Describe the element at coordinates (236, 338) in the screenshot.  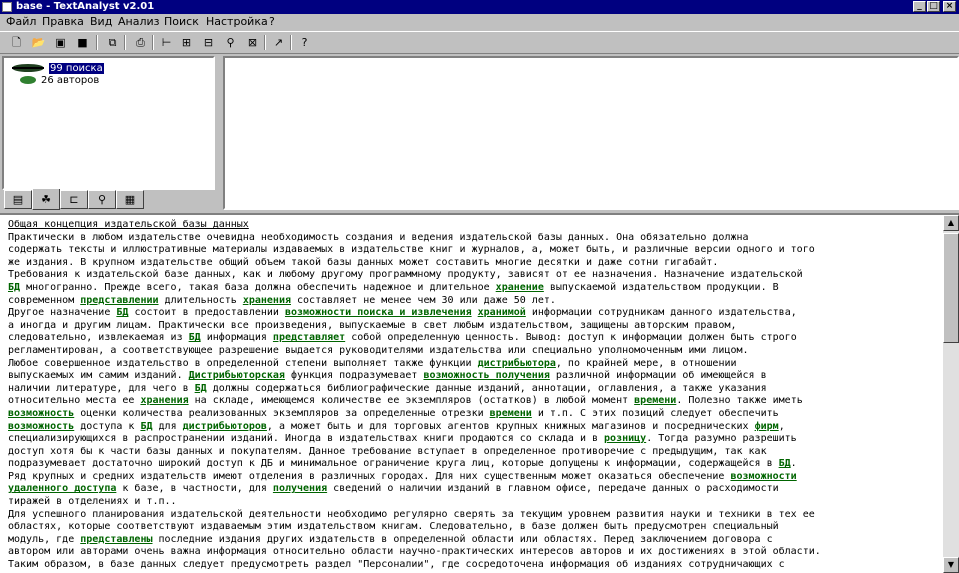
I see `text-segment: информация` at that location.